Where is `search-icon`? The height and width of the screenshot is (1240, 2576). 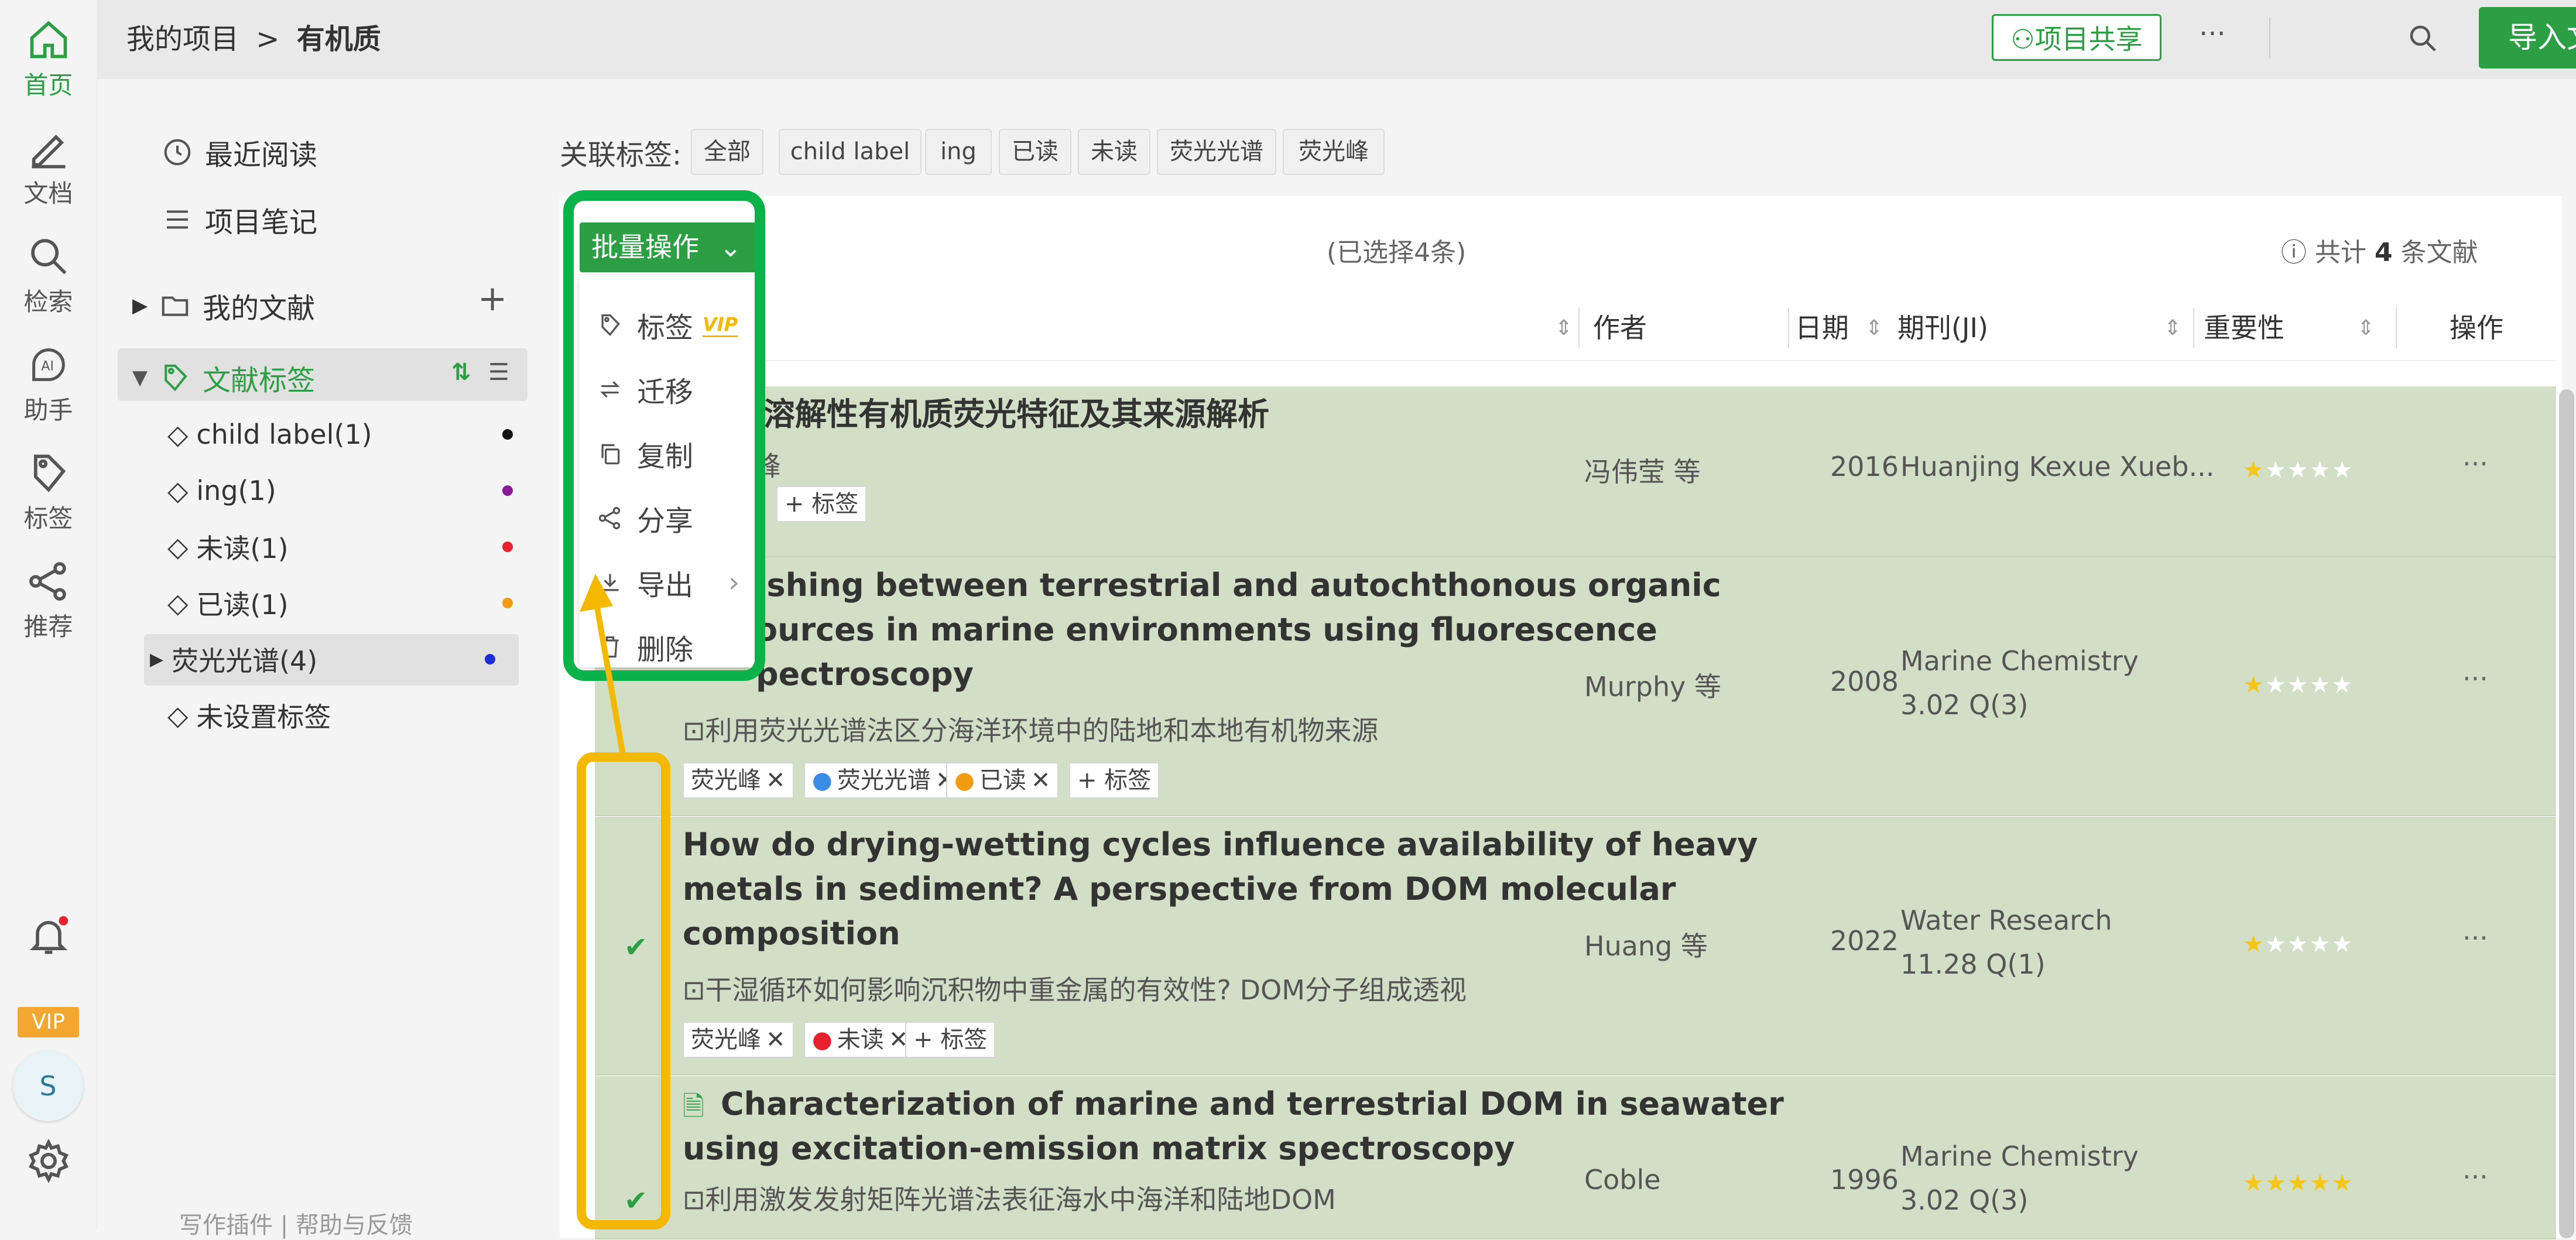 search-icon is located at coordinates (2423, 38).